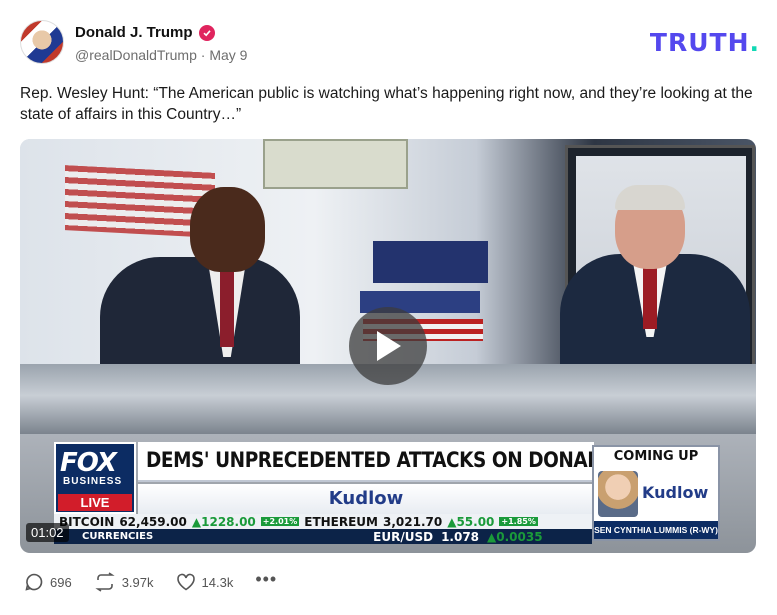  Describe the element at coordinates (217, 582) in the screenshot. I see `like-count: 14.3k` at that location.